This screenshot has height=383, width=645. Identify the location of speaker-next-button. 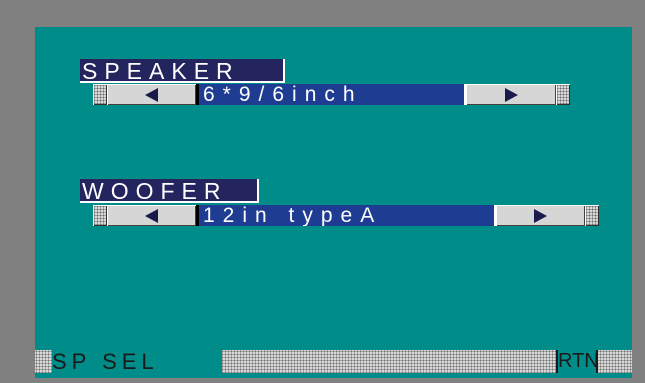
(511, 94).